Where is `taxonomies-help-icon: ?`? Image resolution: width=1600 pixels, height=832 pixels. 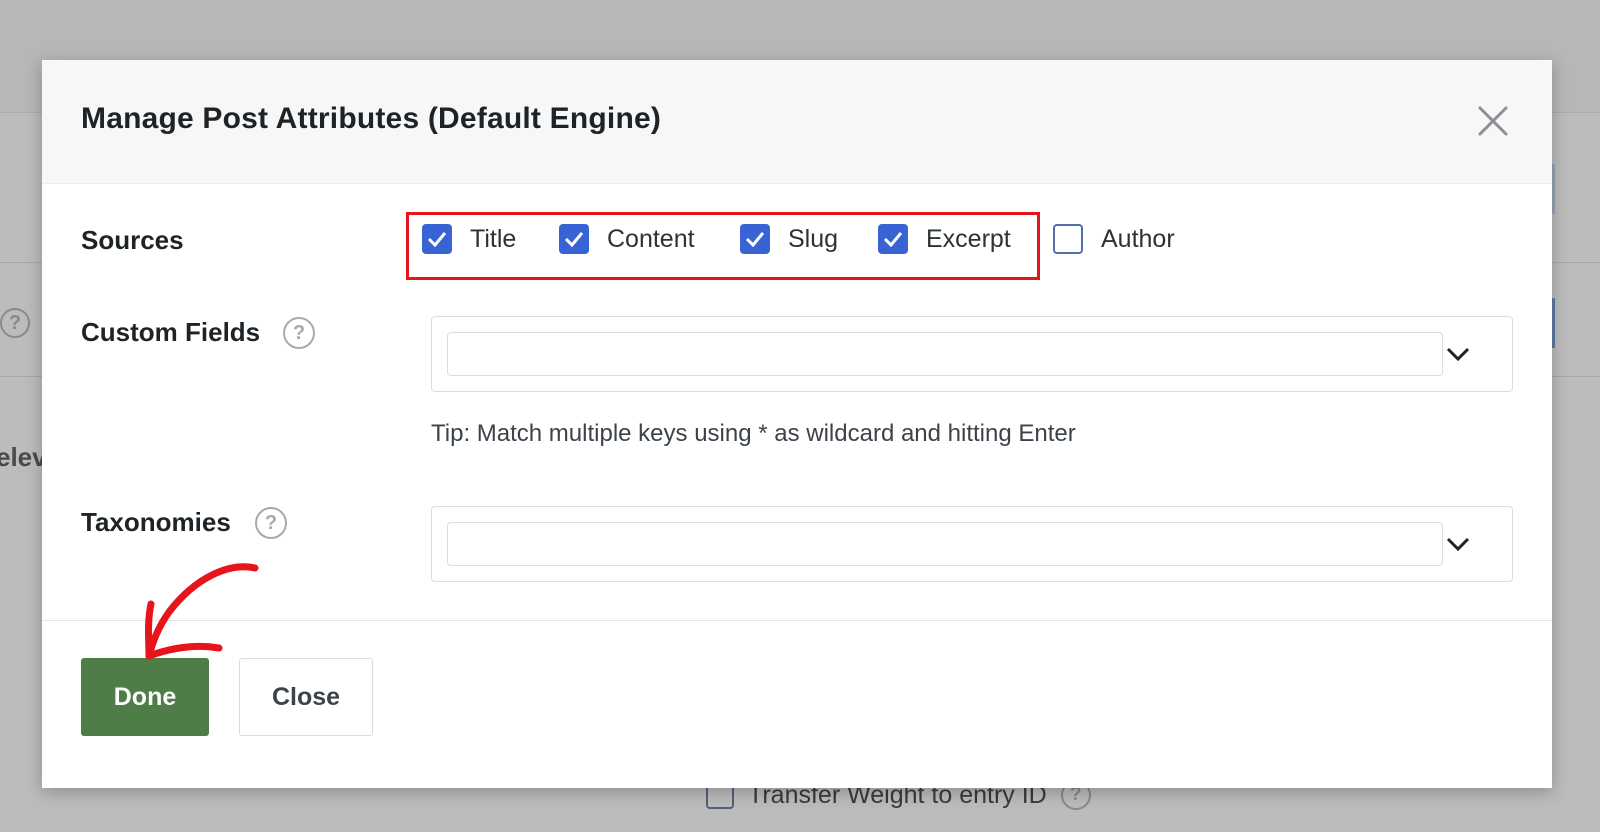 taxonomies-help-icon: ? is located at coordinates (271, 523).